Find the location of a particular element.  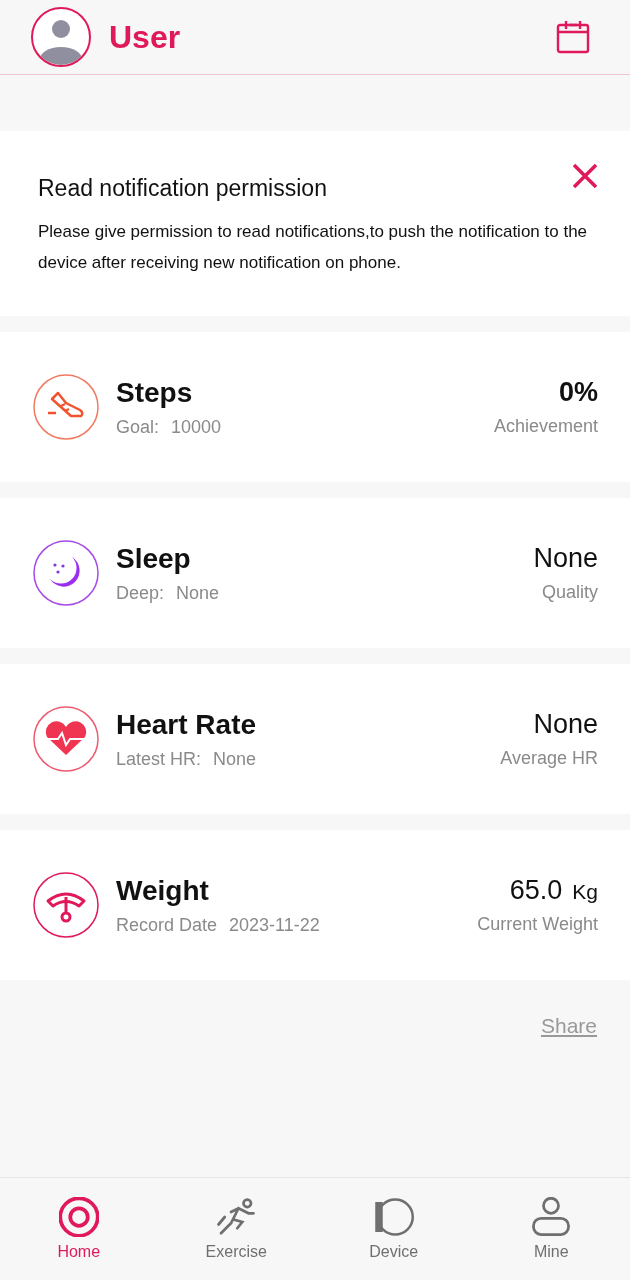

metric-card: Steps Goal: 10000 0% Achievement is located at coordinates (315, 407).